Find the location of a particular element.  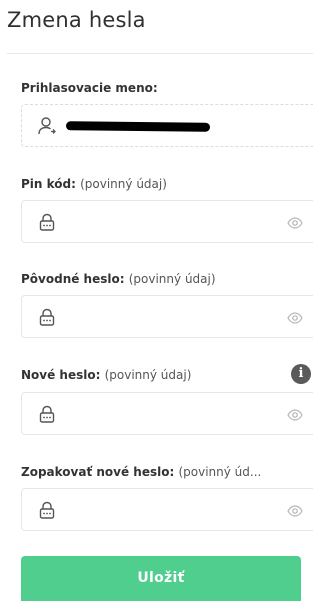

pin-label: Pin kód: (povinný údaj) is located at coordinates (94, 184).